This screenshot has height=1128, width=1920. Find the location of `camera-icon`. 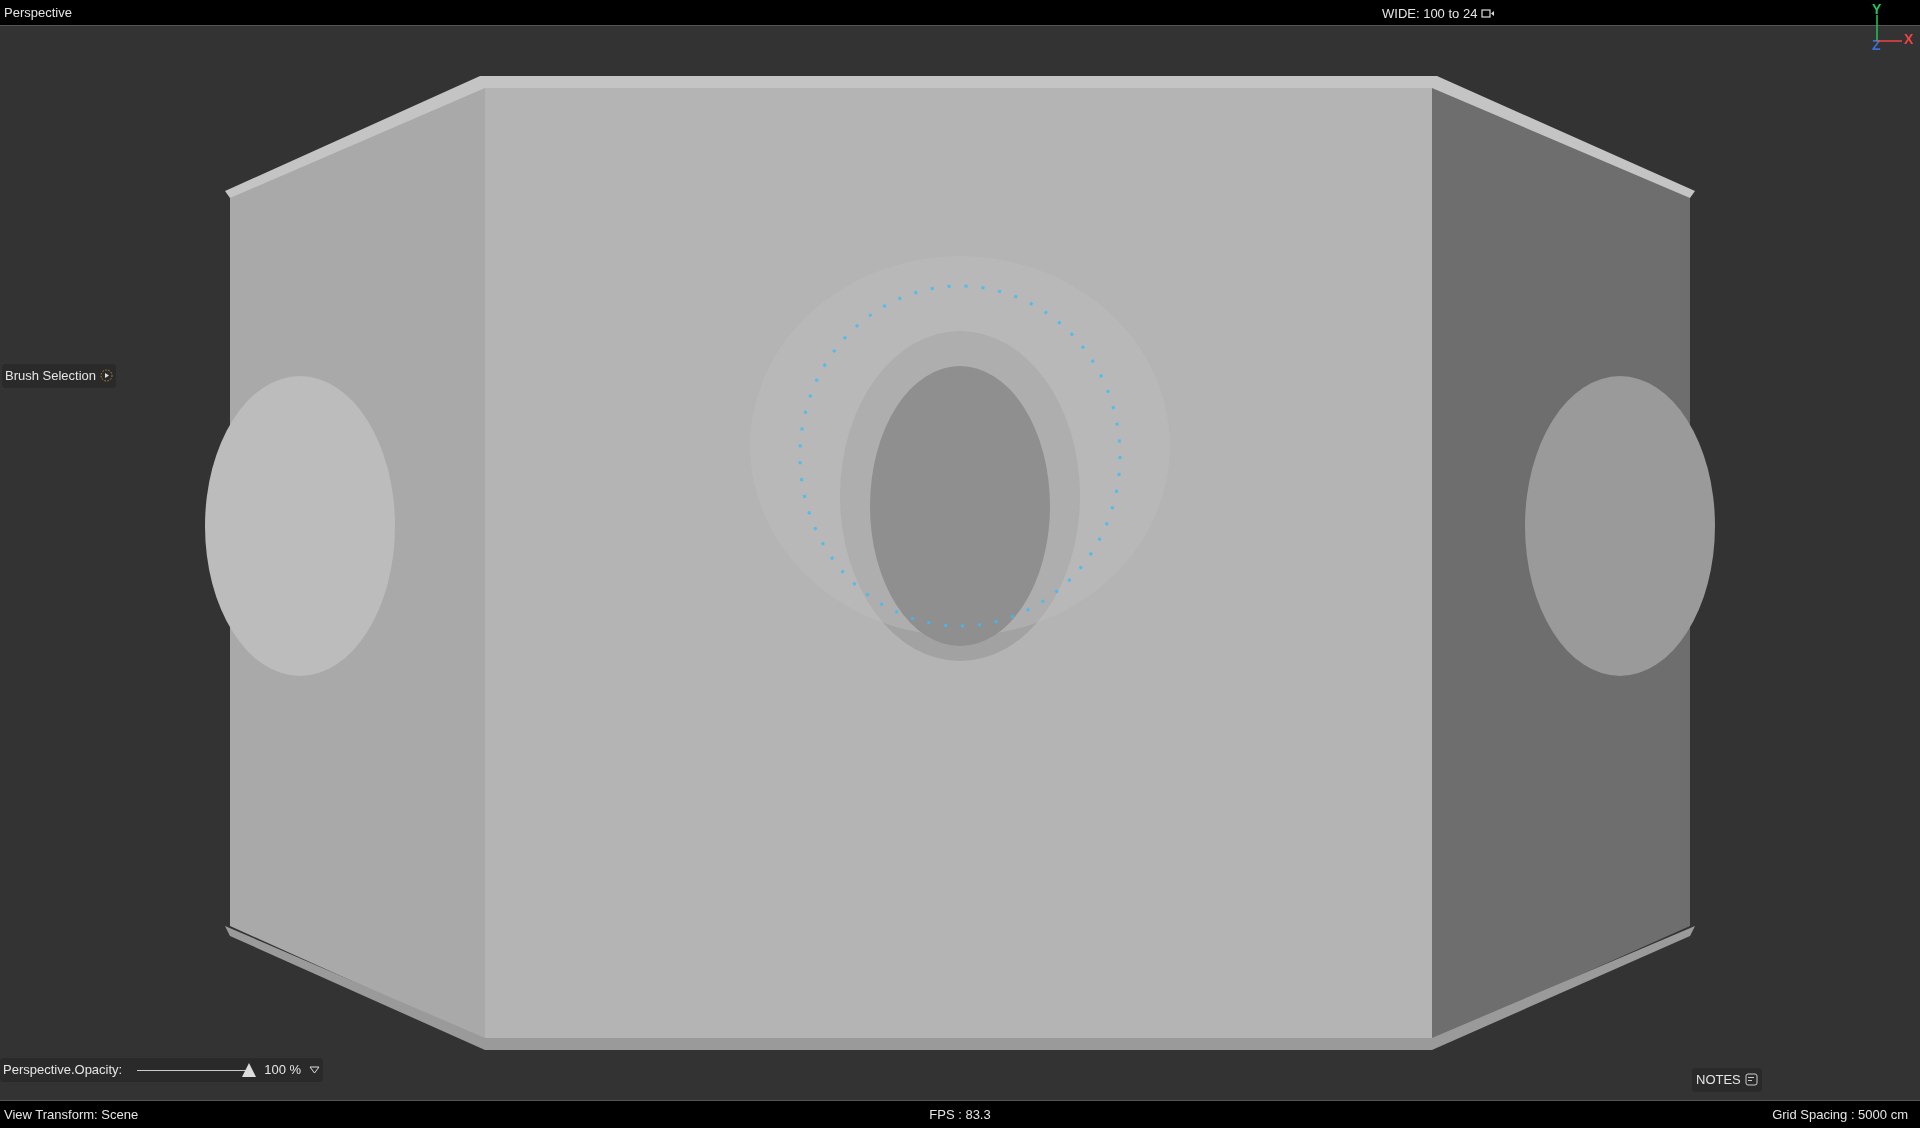

camera-icon is located at coordinates (1488, 14).